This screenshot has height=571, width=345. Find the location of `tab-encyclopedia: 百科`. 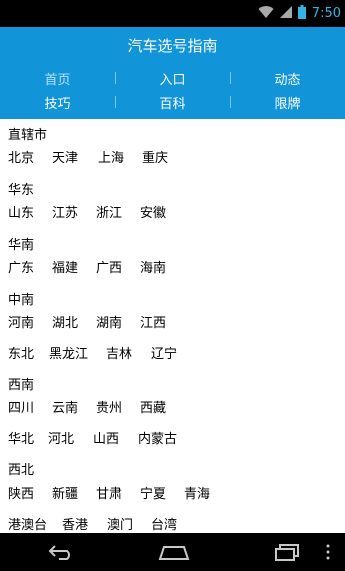

tab-encyclopedia: 百科 is located at coordinates (172, 102).